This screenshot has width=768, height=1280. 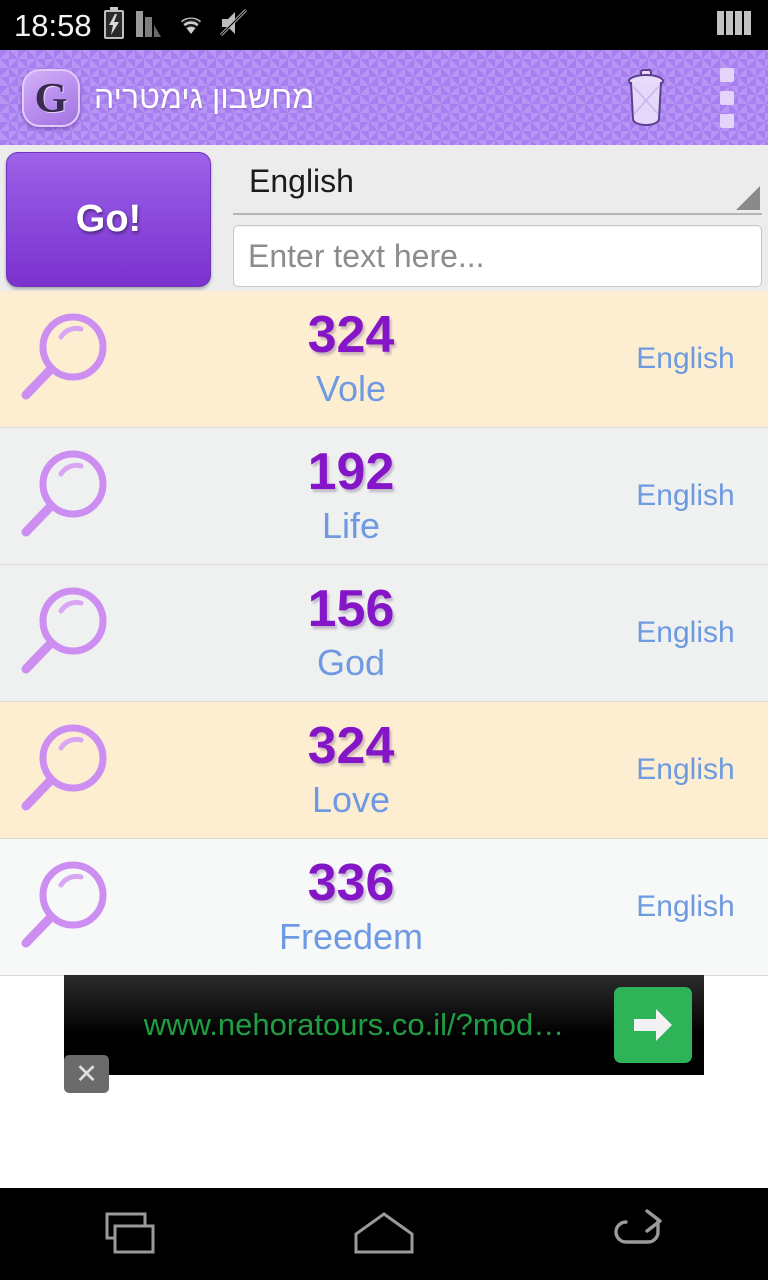 I want to click on gematria-value: 192, so click(x=351, y=472).